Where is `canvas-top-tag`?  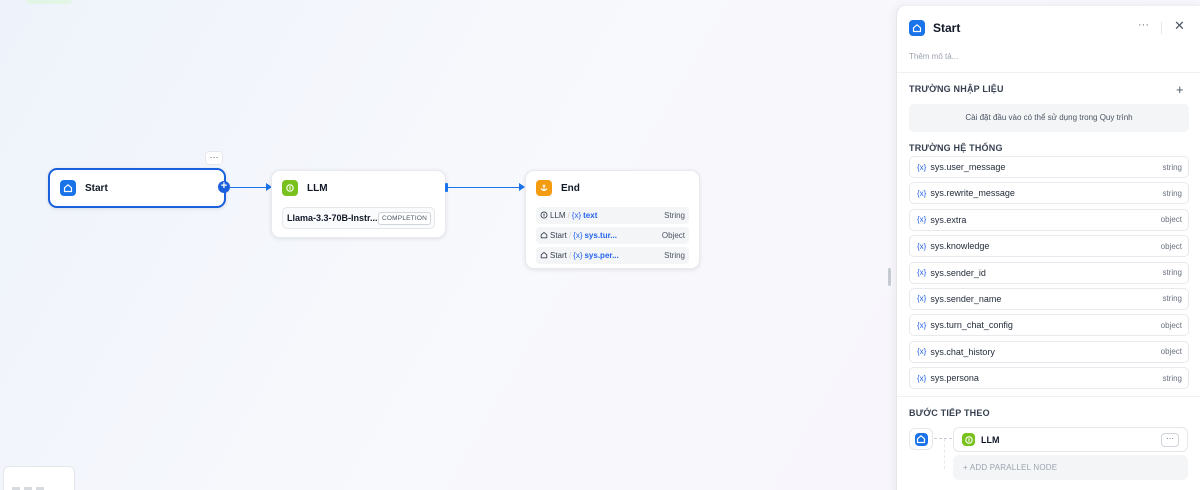
canvas-top-tag is located at coordinates (49, 2).